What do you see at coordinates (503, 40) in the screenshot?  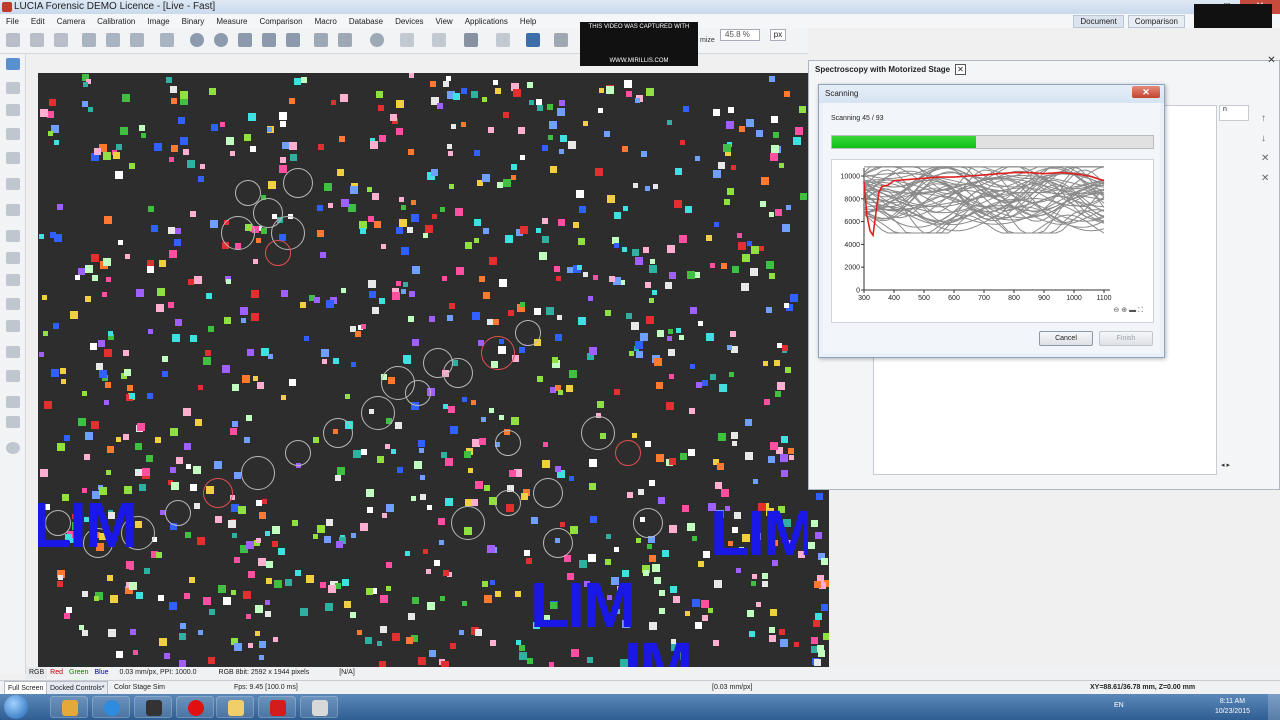 I see `frame-icon` at bounding box center [503, 40].